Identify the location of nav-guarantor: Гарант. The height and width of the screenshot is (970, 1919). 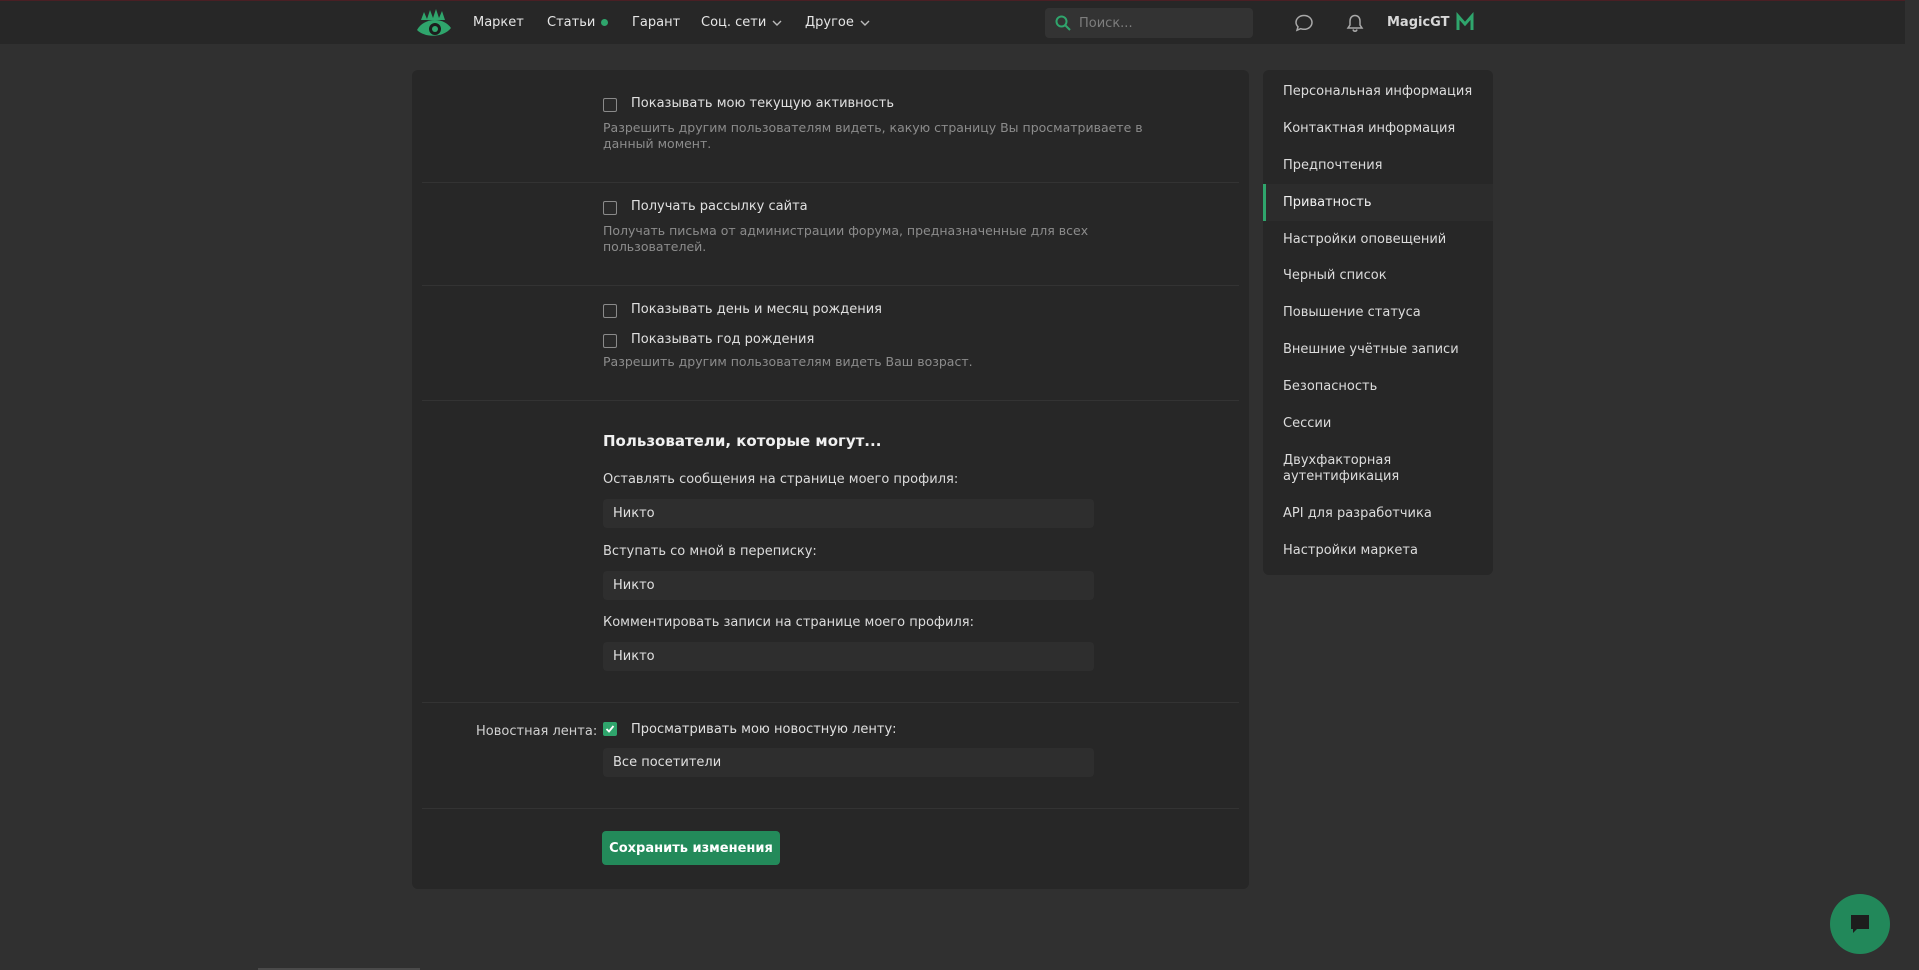
(656, 22).